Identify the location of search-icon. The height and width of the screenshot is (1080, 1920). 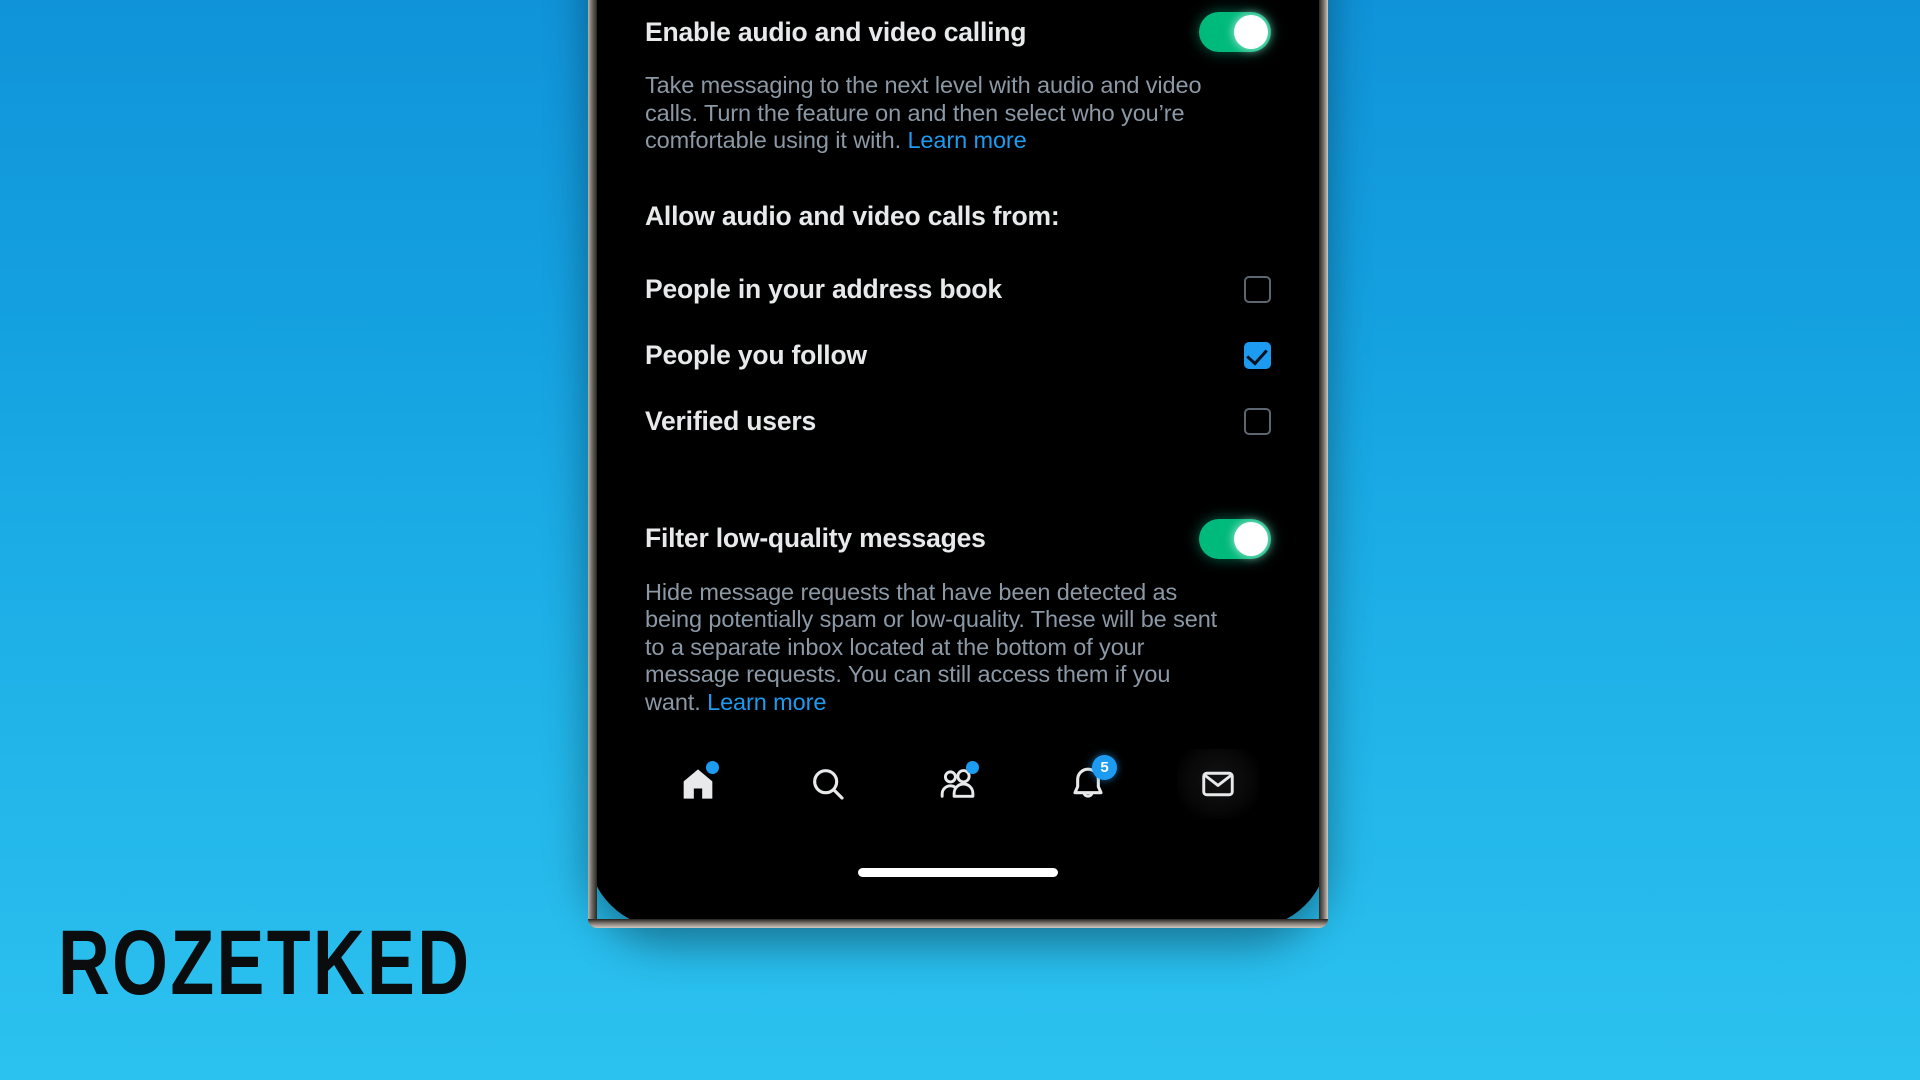
(828, 784).